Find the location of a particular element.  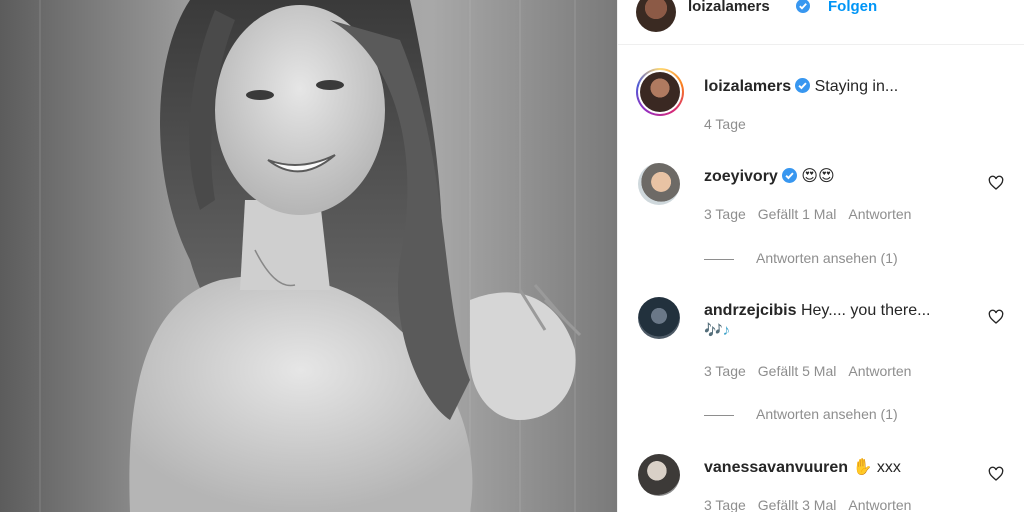

caption-username: loizalamers is located at coordinates (747, 86).